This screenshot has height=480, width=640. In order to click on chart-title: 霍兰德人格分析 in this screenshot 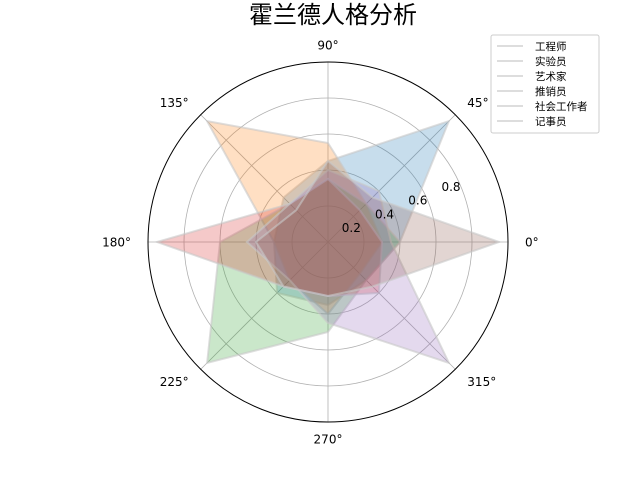, I will do `click(333, 15)`.